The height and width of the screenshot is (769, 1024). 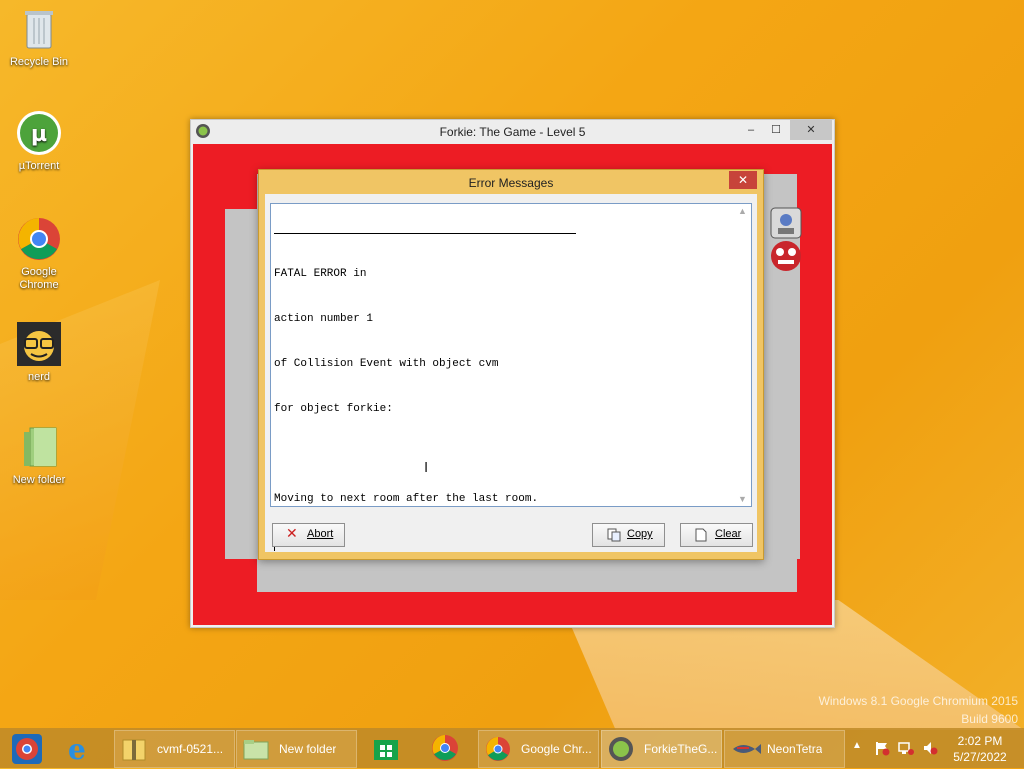 What do you see at coordinates (39, 344) in the screenshot?
I see `nerd-face-icon` at bounding box center [39, 344].